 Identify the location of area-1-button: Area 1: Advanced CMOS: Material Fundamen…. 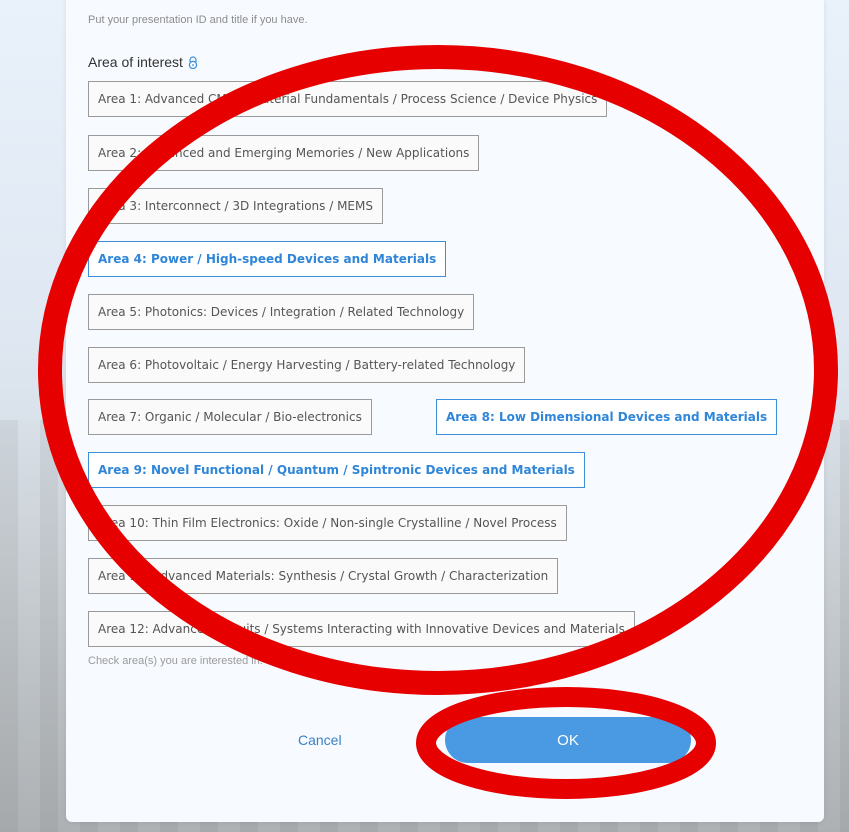
(348, 99).